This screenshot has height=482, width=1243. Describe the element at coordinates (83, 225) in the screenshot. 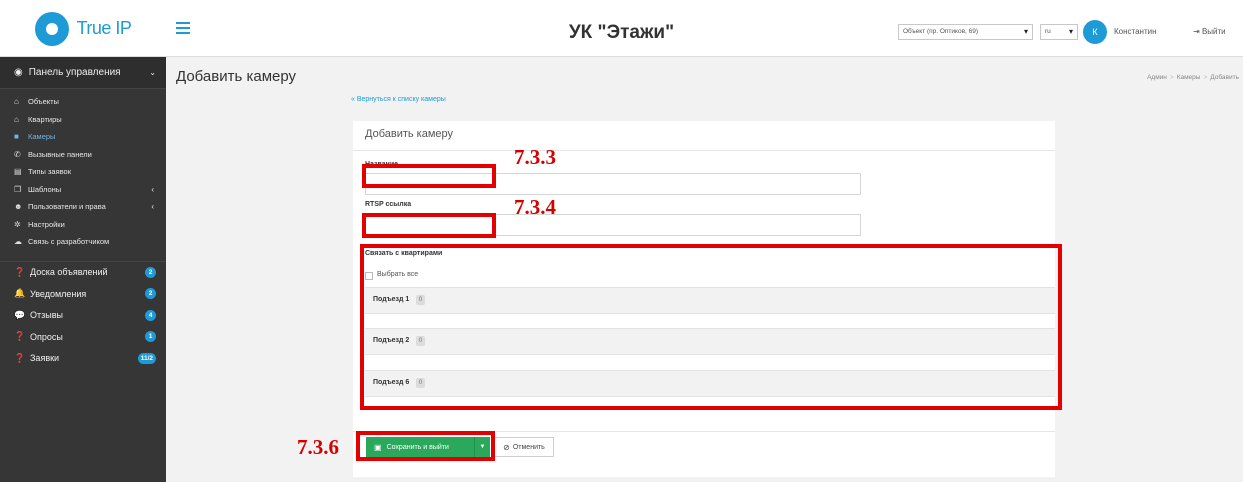

I see `sidebar-item-settings: ✲ Настройки` at that location.